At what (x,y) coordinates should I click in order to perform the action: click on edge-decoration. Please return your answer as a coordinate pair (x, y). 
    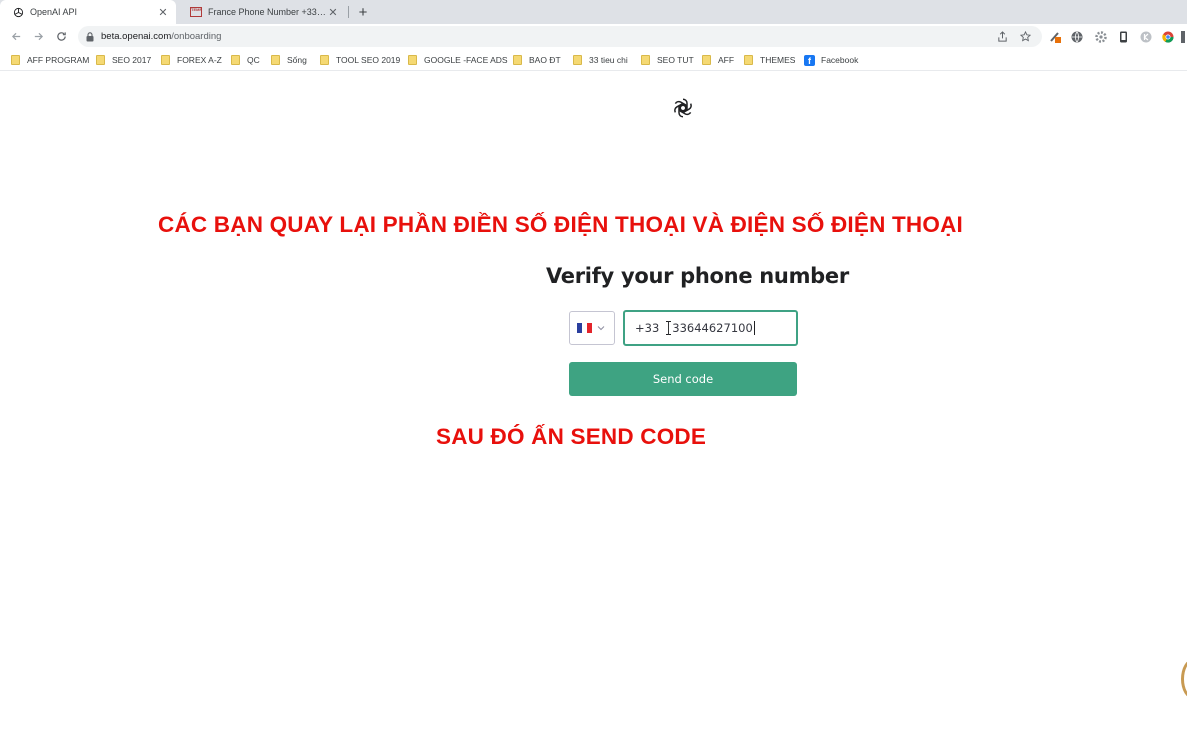
    Looking at the image, I should click on (1184, 679).